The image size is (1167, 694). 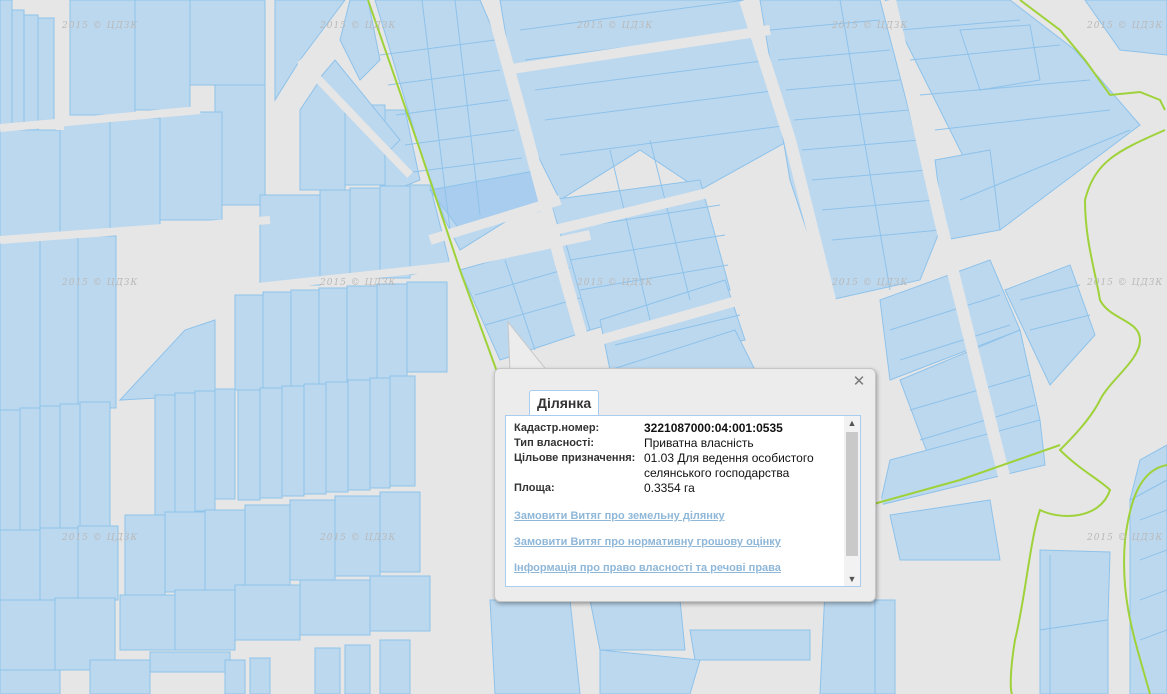 I want to click on field-value: Приватна власність, so click(x=699, y=443).